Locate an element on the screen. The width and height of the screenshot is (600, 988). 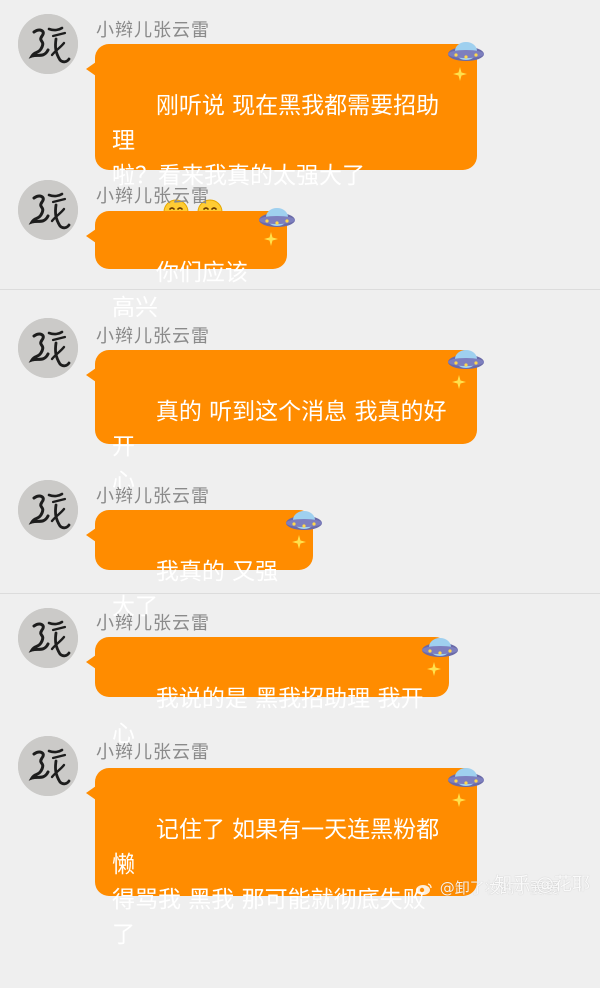
message-text: 记住了 如果有一天连黑粉都懒 得骂我 黑我 那可能就彻底失败 了 is located at coordinates (276, 882).